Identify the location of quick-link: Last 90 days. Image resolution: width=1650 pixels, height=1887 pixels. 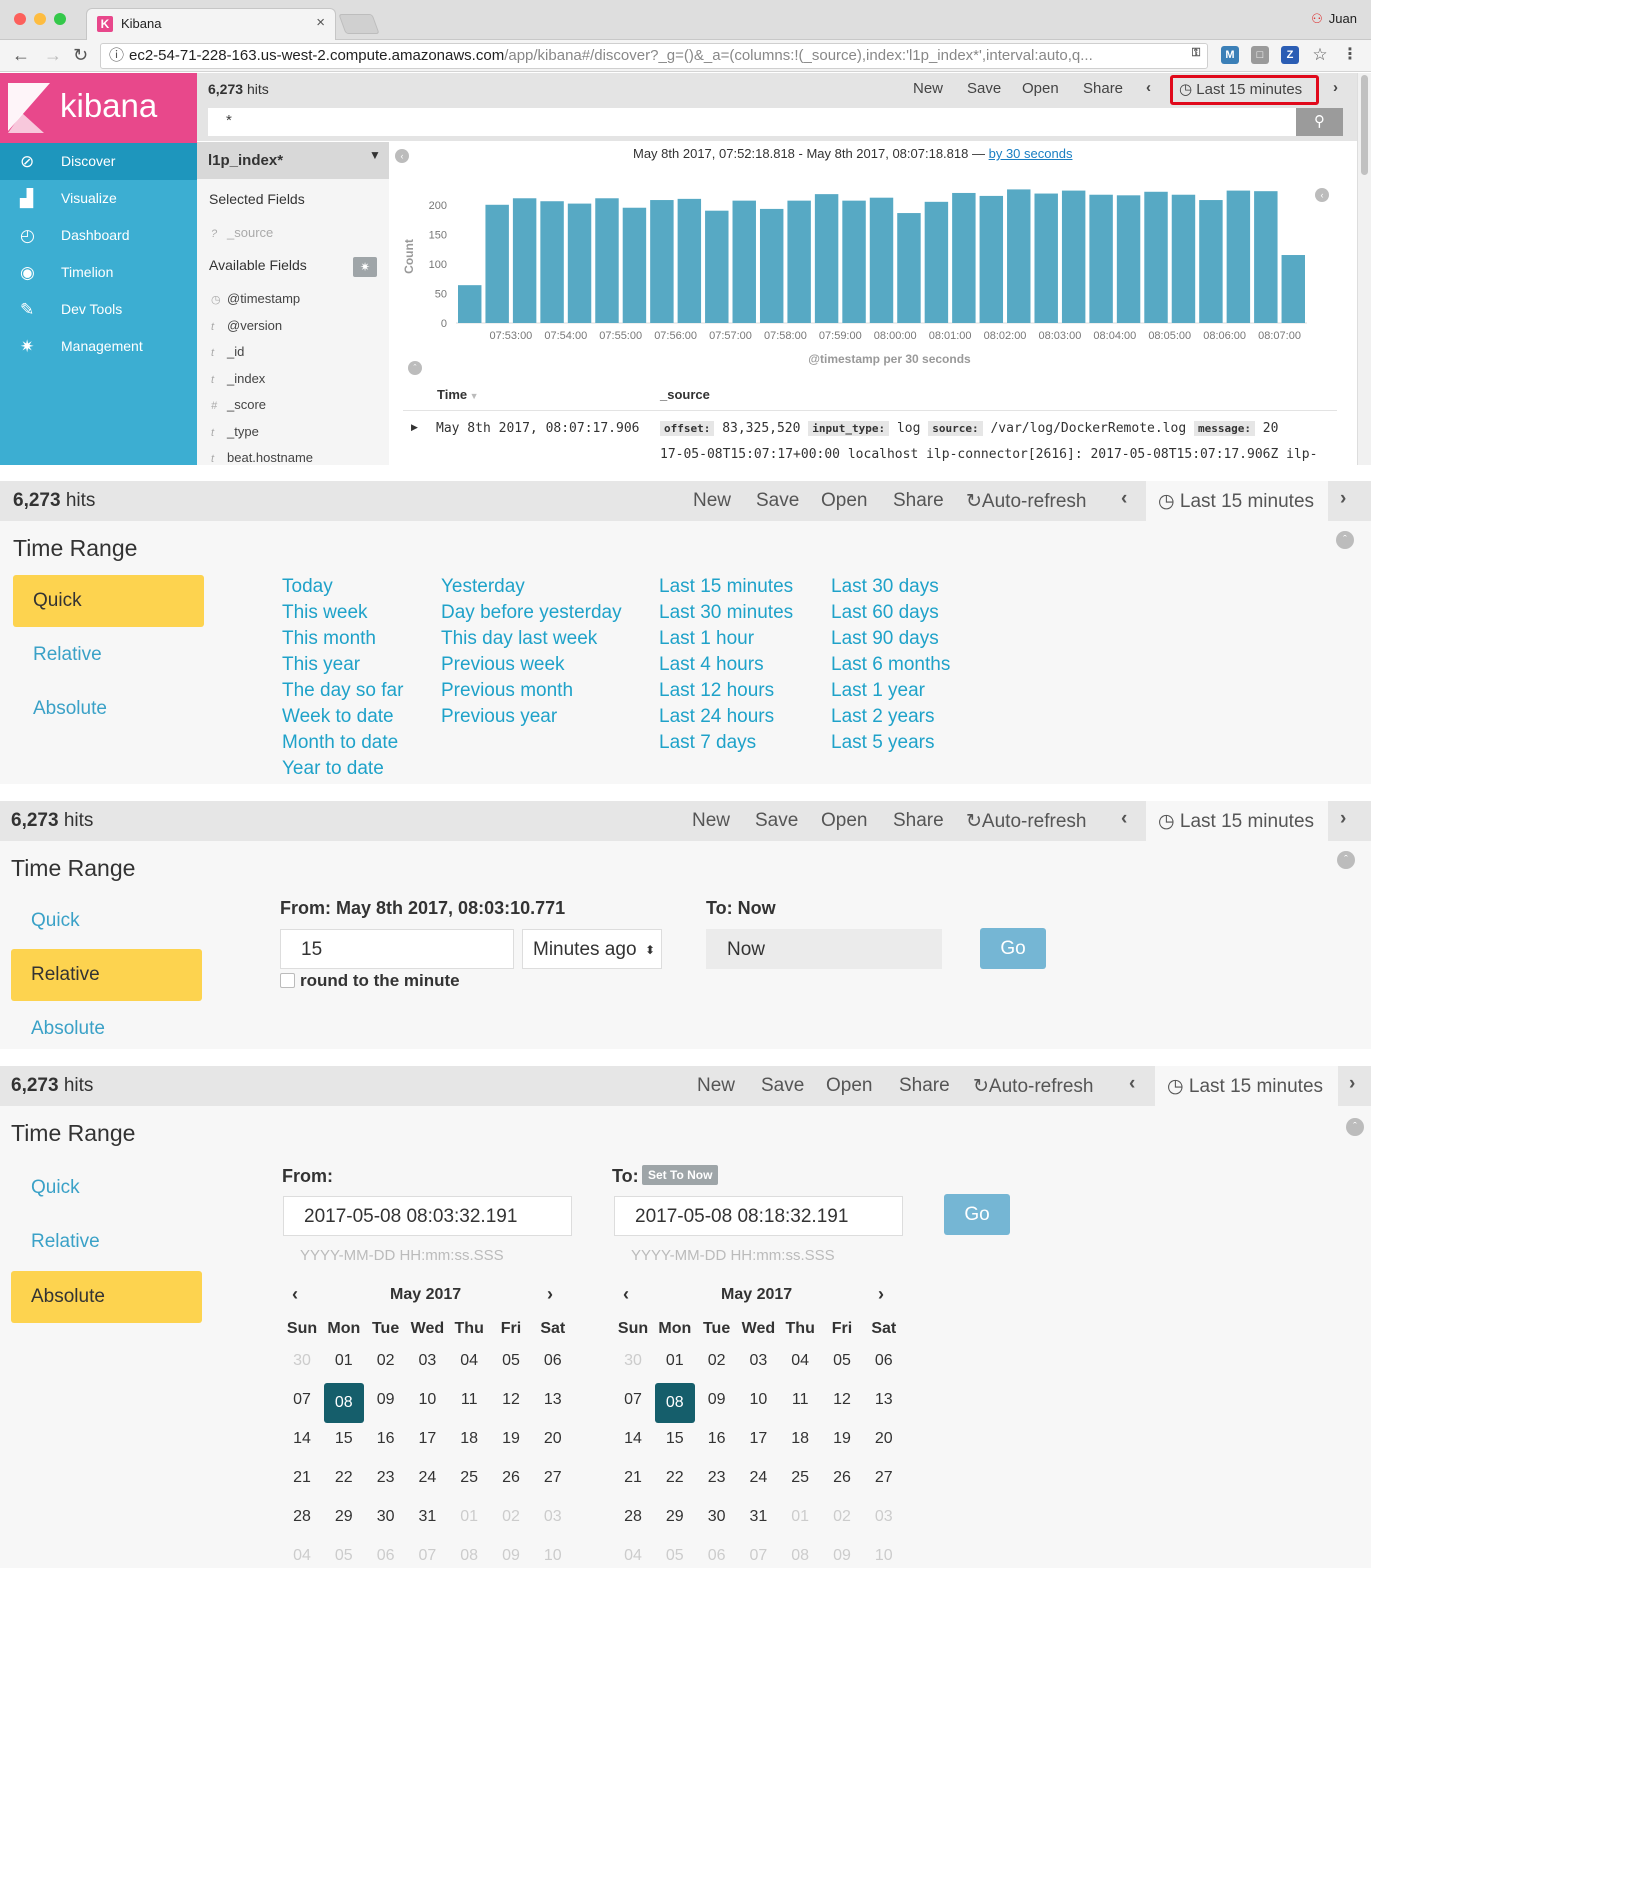
(885, 639).